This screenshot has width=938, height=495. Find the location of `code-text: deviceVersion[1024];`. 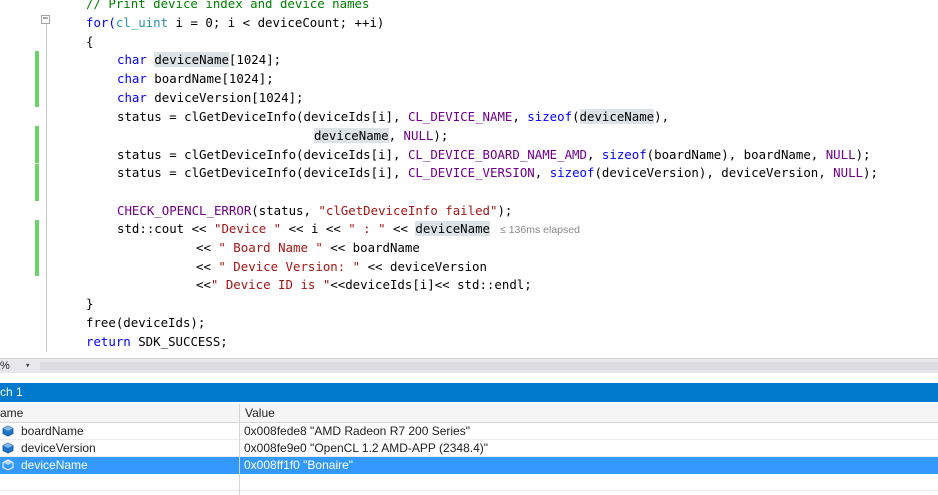

code-text: deviceVersion[1024]; is located at coordinates (225, 97).